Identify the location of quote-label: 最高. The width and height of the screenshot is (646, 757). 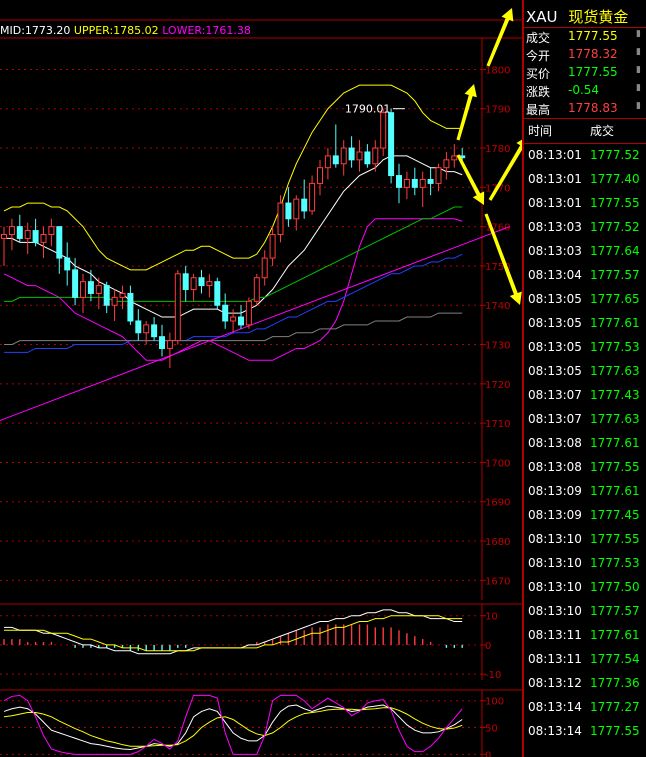
(538, 110).